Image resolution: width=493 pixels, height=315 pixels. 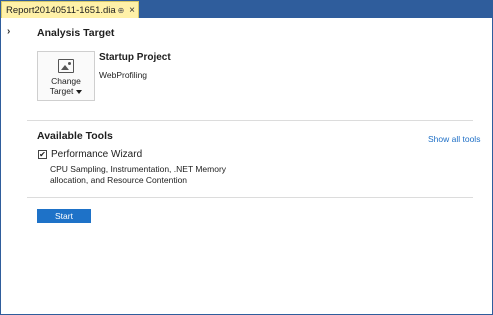 What do you see at coordinates (79, 91) in the screenshot?
I see `dropdown-caret-icon` at bounding box center [79, 91].